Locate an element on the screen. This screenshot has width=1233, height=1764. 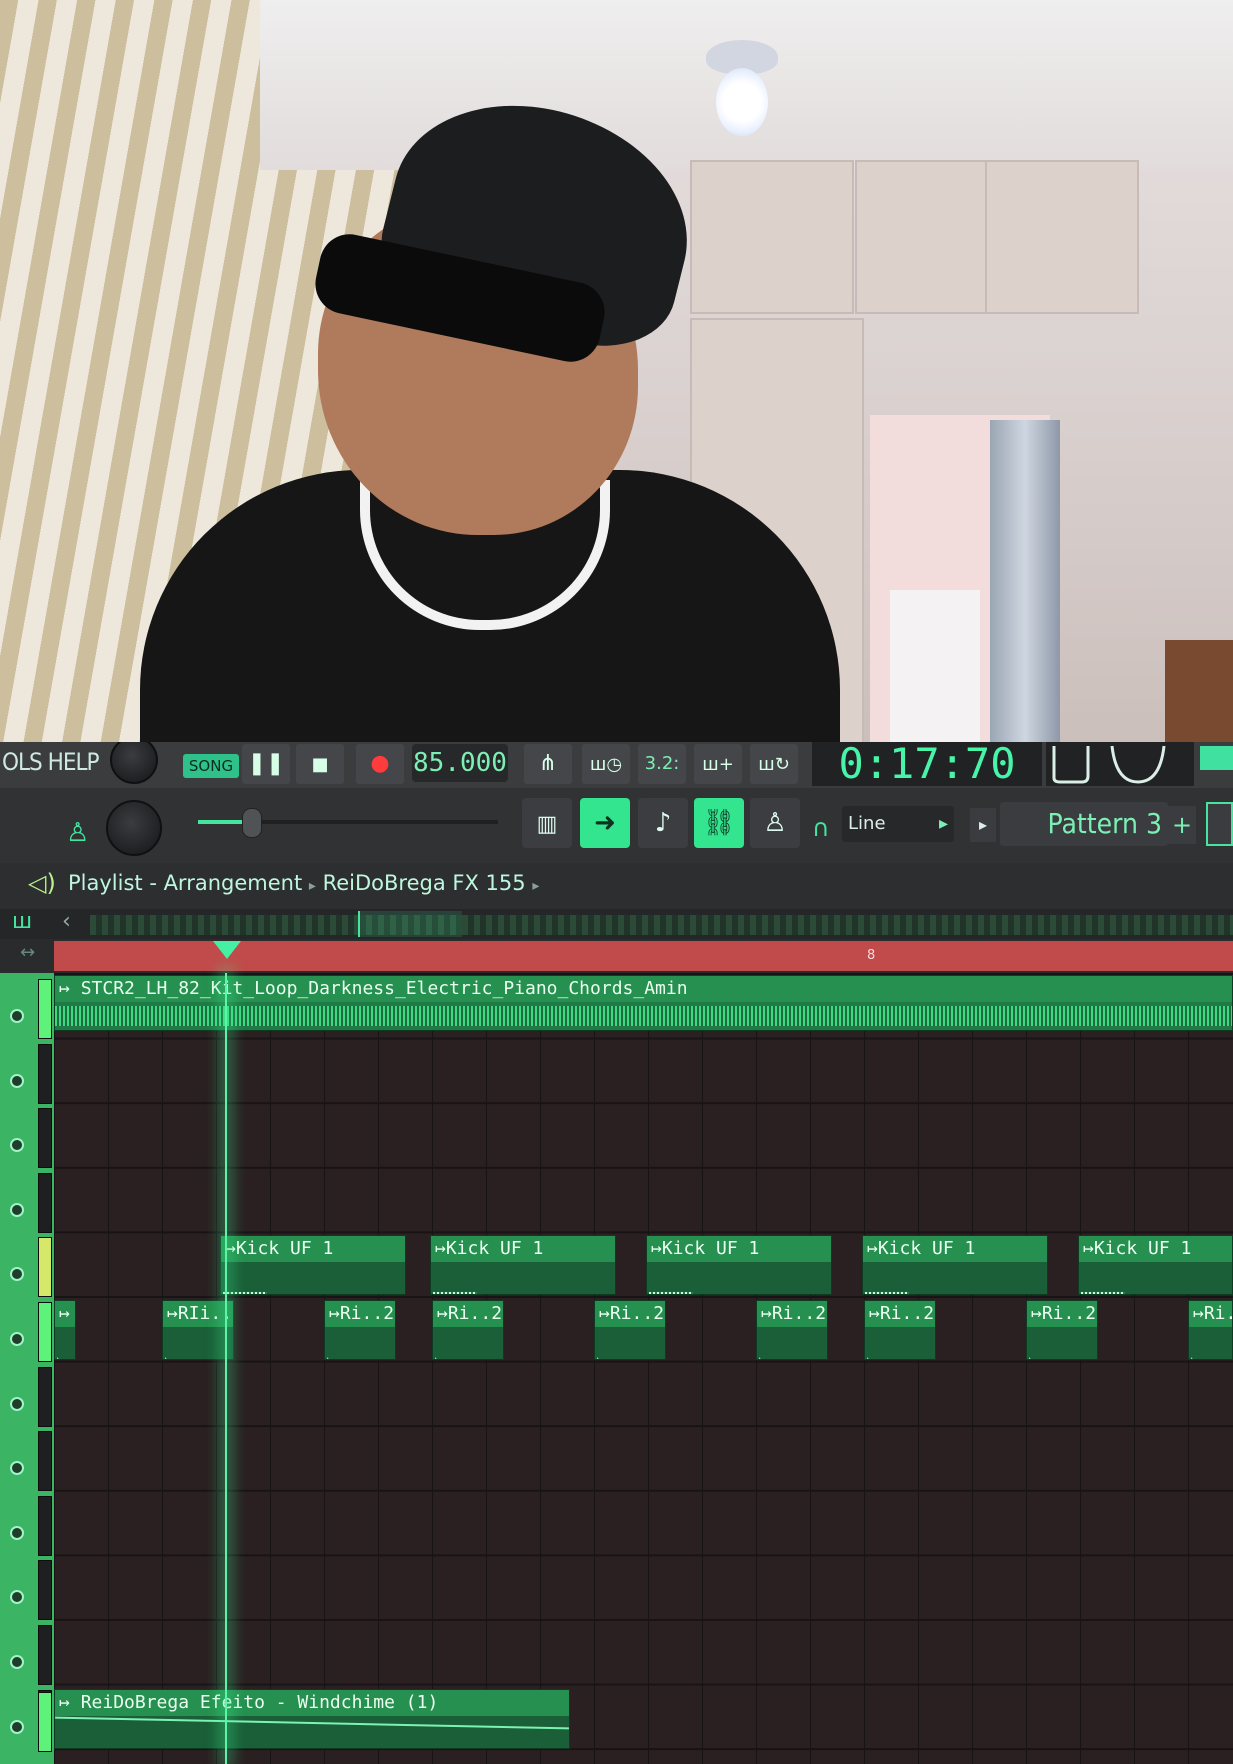
pattern-selector: Pattern 3 is located at coordinates (1084, 824).